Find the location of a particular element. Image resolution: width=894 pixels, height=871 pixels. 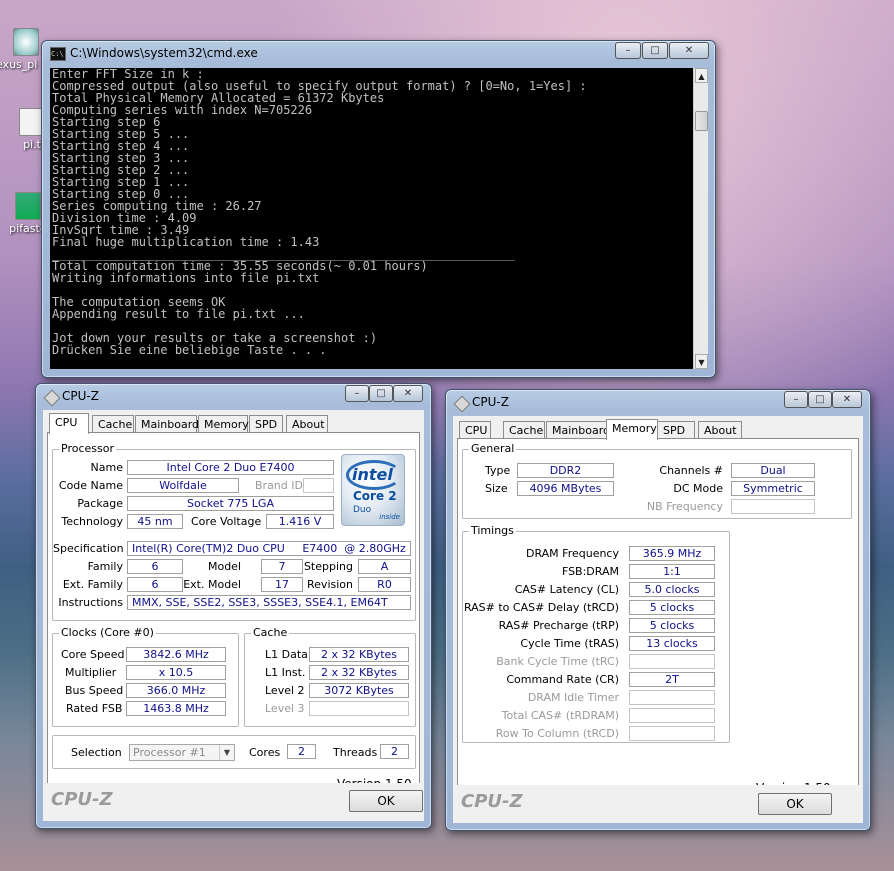

l1inst-label: L1 Inst. is located at coordinates (285, 672).